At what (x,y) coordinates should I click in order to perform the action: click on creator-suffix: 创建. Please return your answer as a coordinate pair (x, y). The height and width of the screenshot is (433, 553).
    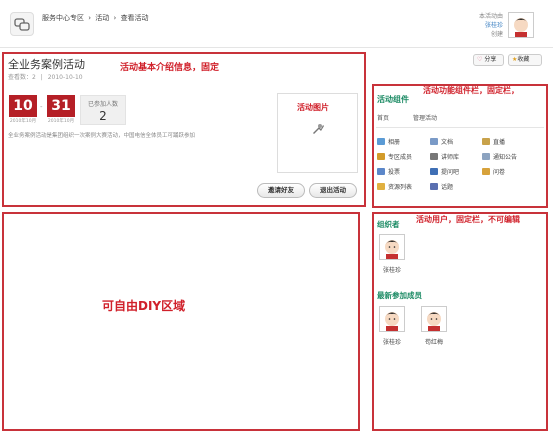
    Looking at the image, I should click on (496, 34).